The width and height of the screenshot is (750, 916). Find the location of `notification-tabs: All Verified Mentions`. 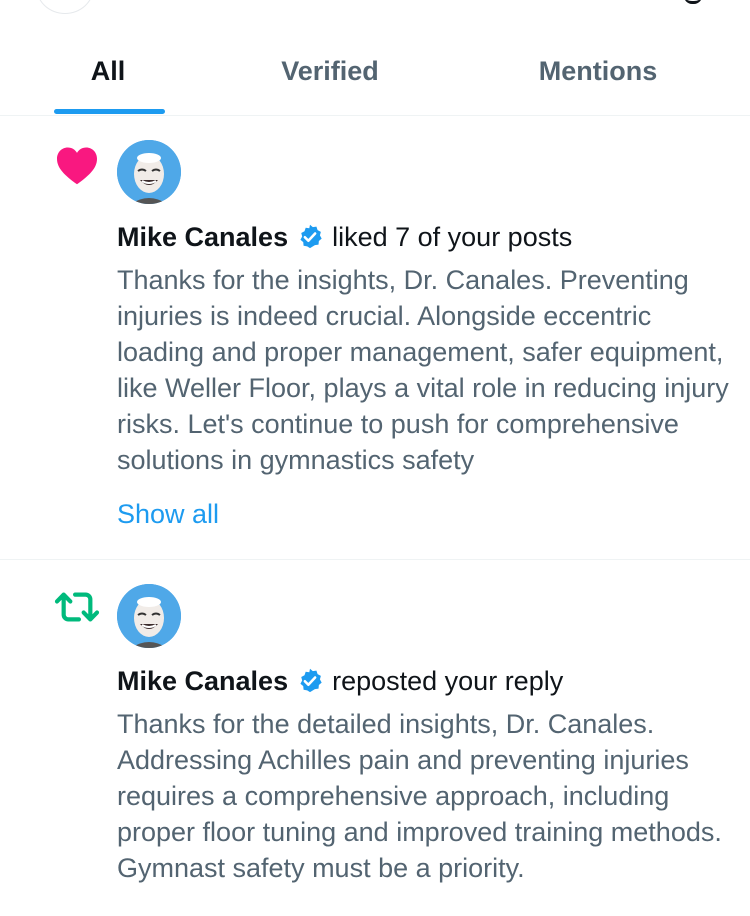

notification-tabs: All Verified Mentions is located at coordinates (375, 76).